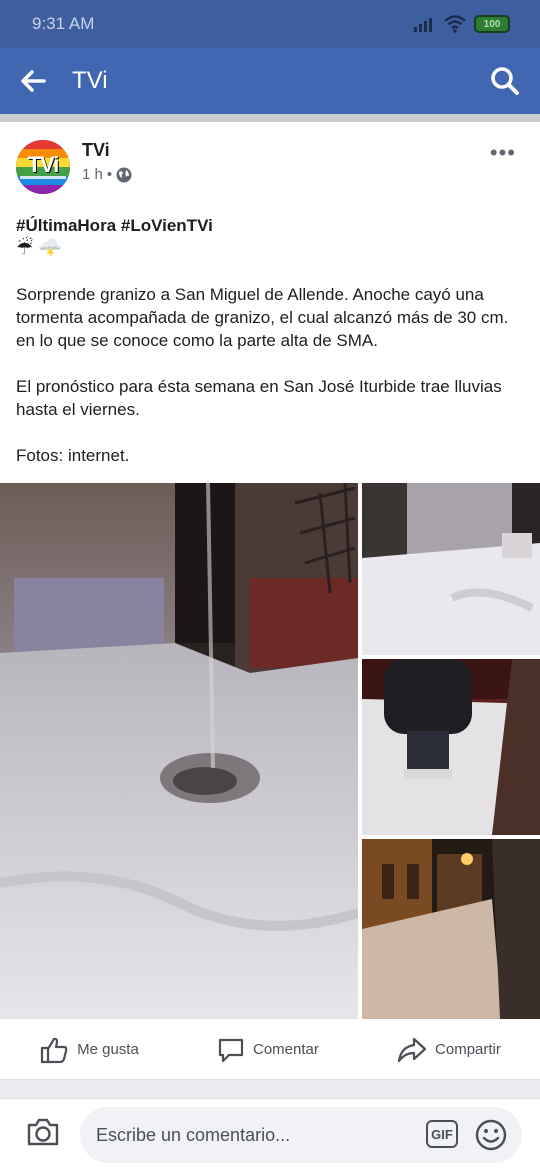 This screenshot has height=1171, width=540. What do you see at coordinates (63, 23) in the screenshot?
I see `status-time: 9:31 AM` at bounding box center [63, 23].